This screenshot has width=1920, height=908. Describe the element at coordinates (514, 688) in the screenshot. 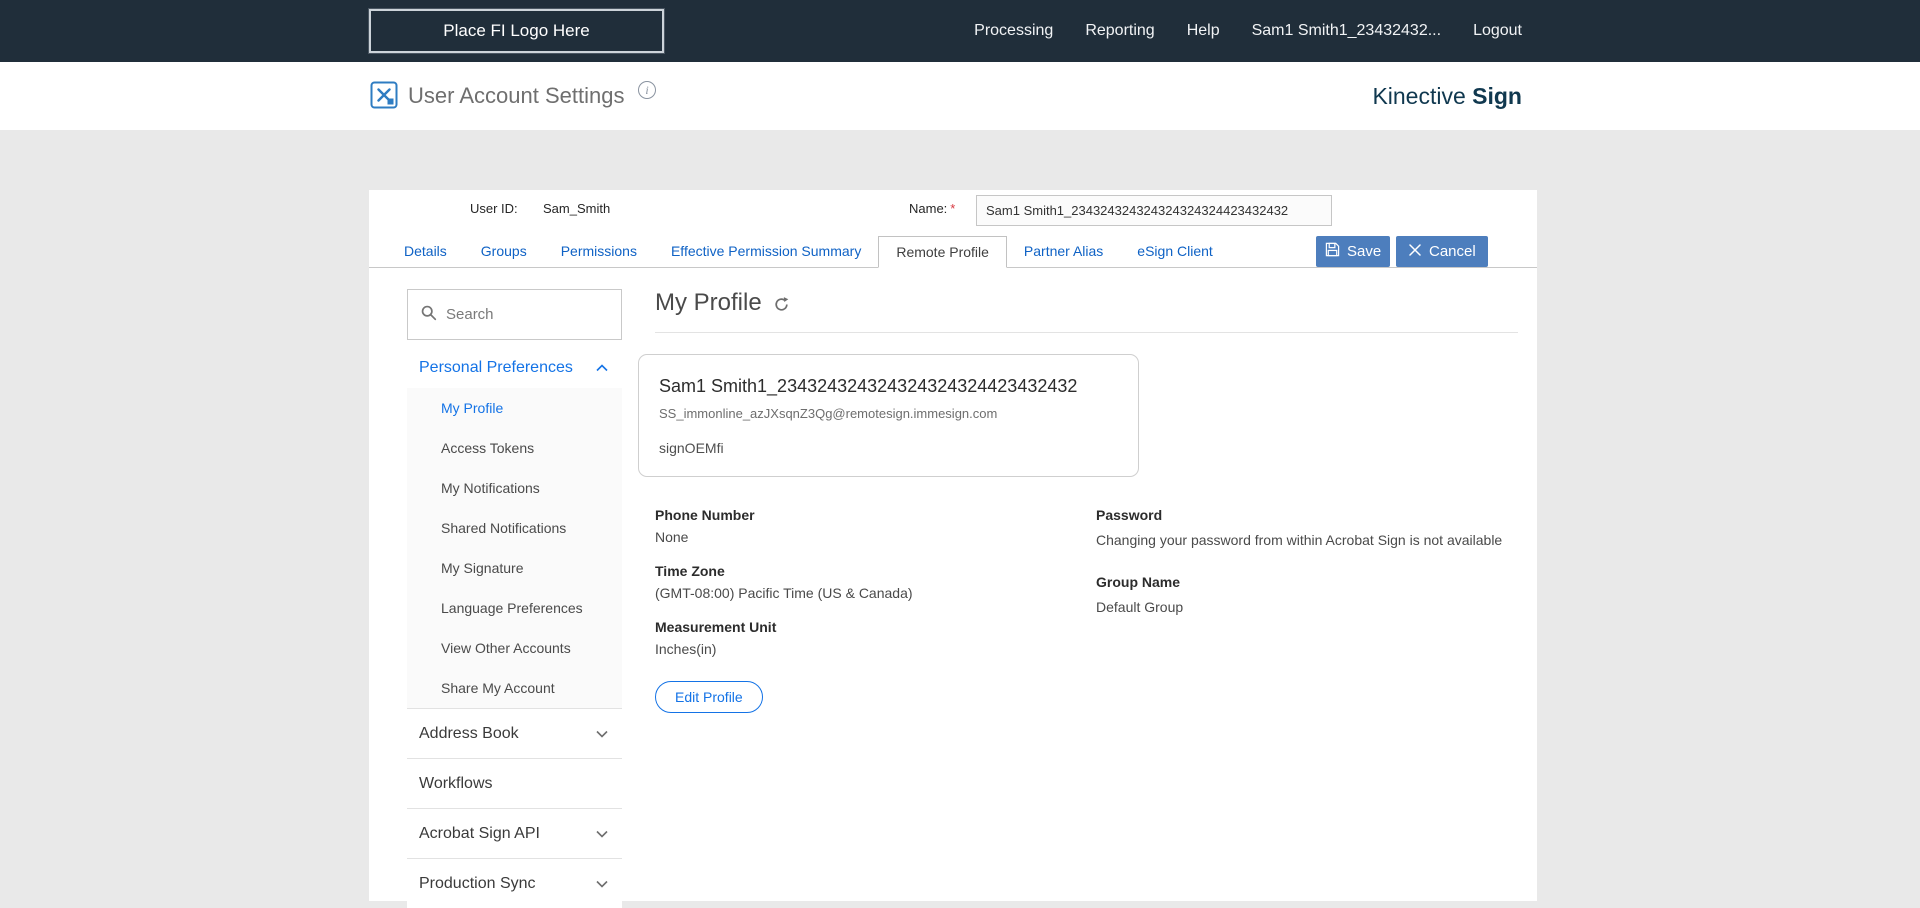

I see `sidebar-item-share-my-account: Share My Account` at that location.